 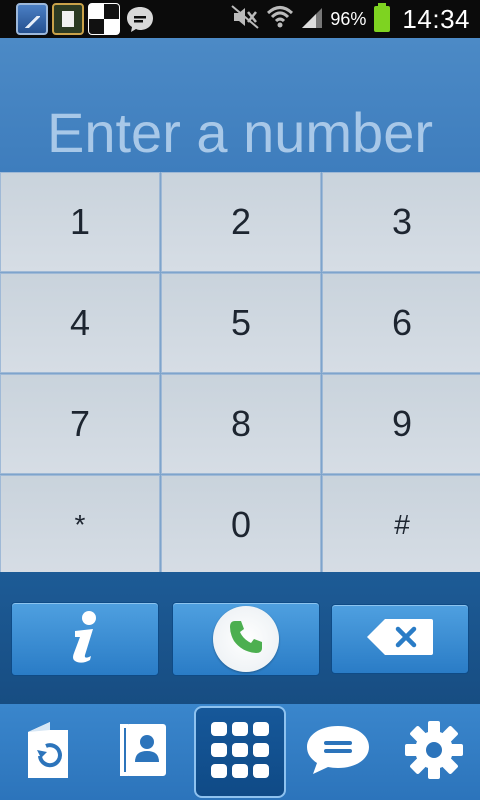 What do you see at coordinates (86, 19) in the screenshot?
I see `notification-icons` at bounding box center [86, 19].